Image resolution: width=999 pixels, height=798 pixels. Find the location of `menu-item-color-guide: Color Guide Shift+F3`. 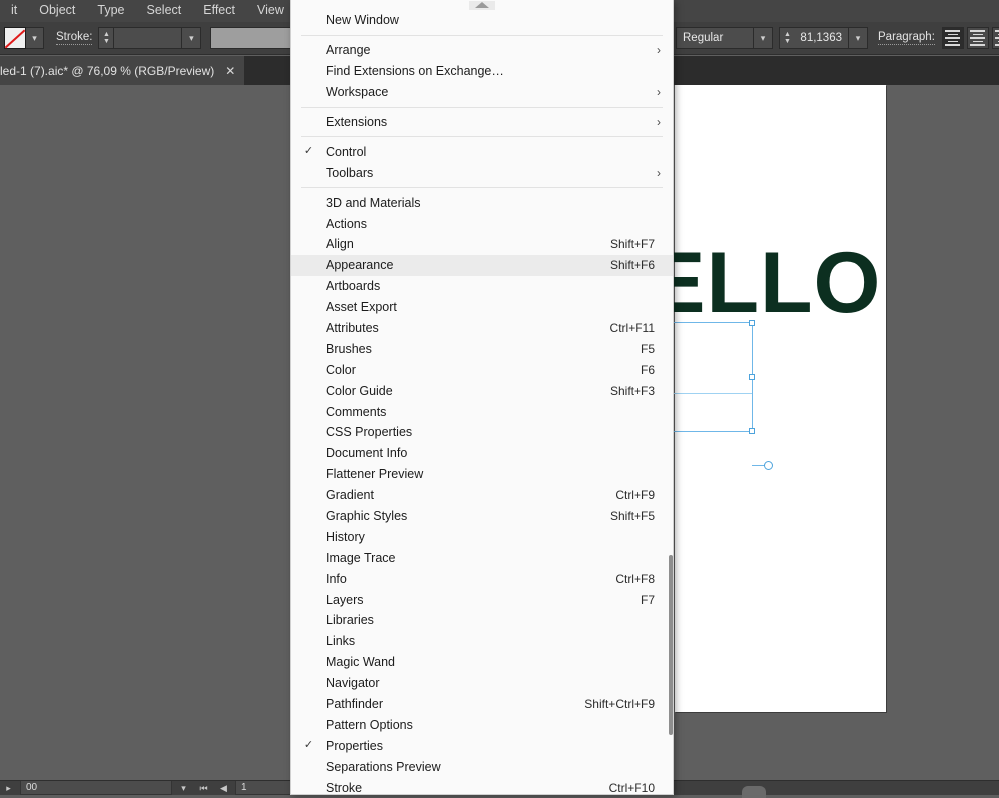

menu-item-color-guide: Color Guide Shift+F3 is located at coordinates (482, 390).